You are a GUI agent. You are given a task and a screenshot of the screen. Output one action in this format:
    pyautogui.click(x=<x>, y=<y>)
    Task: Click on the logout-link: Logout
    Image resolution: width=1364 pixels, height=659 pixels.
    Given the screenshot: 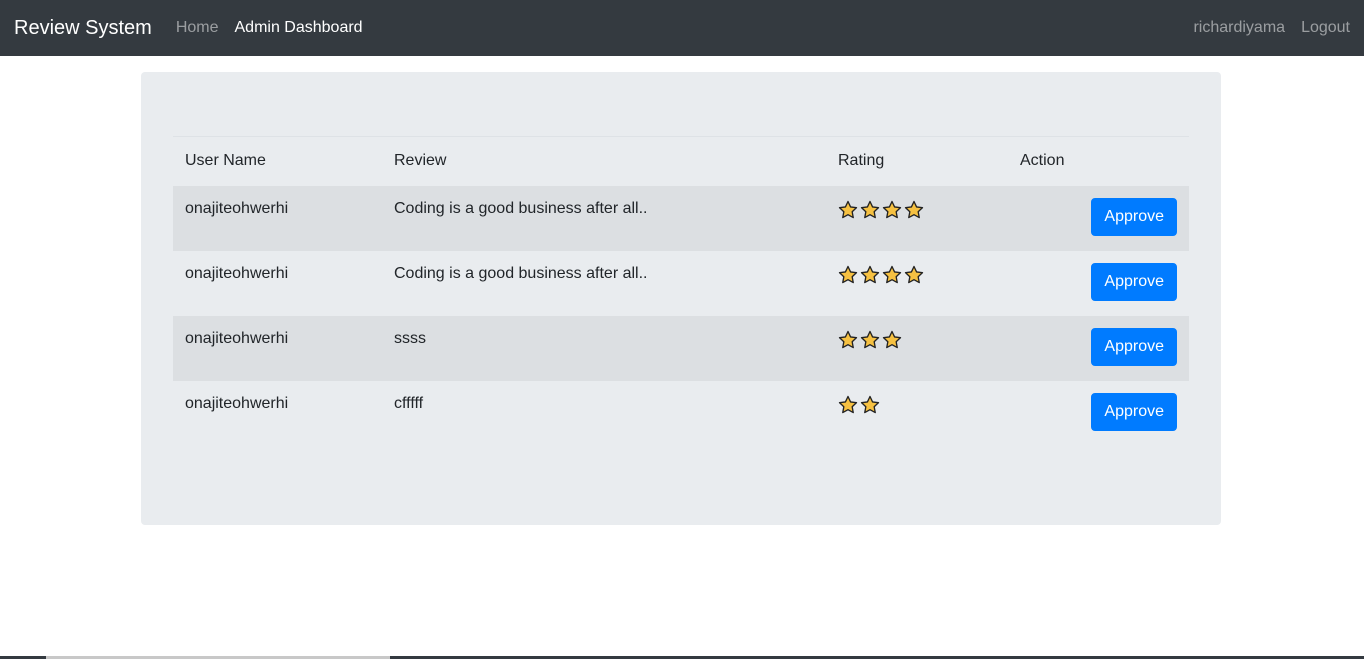 What is the action you would take?
    pyautogui.click(x=1325, y=28)
    